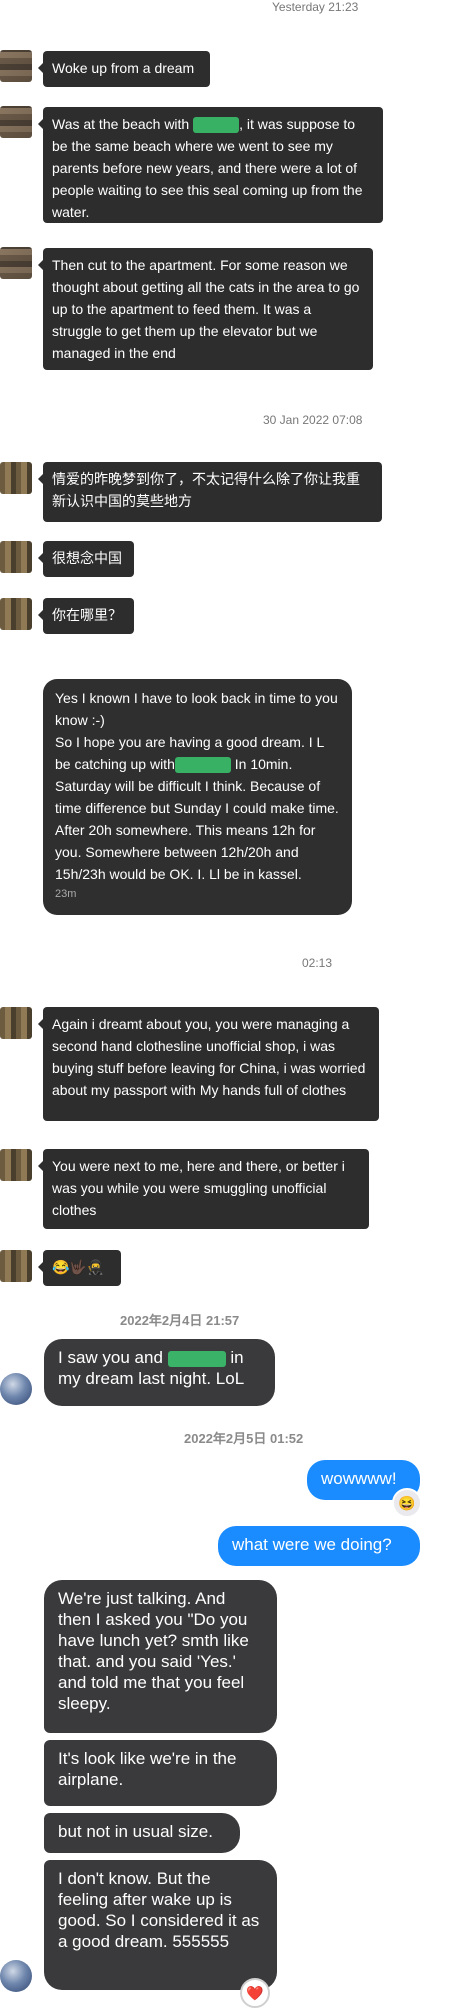 This screenshot has width=466, height=2013. Describe the element at coordinates (317, 963) in the screenshot. I see `timestamp: 02:13` at that location.